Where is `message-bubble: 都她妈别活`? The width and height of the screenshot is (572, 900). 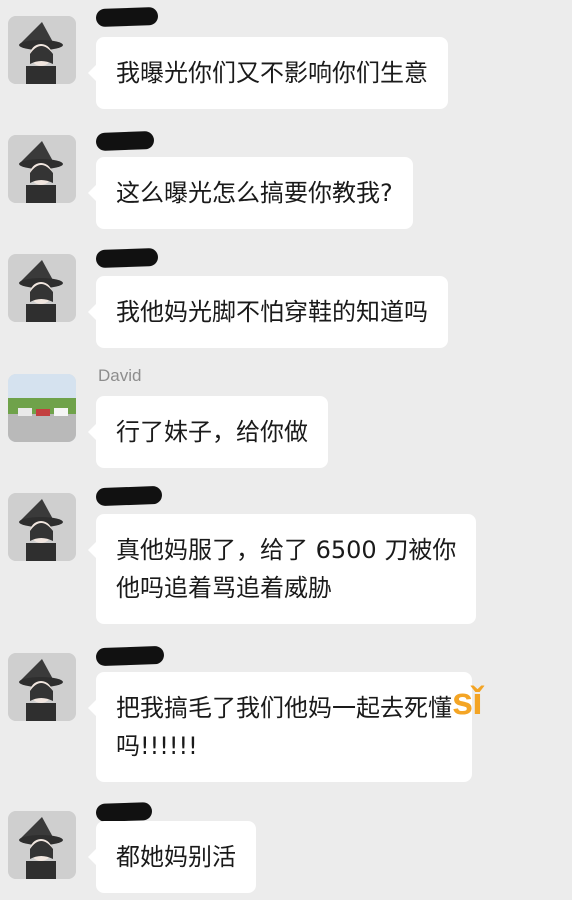 message-bubble: 都她妈别活 is located at coordinates (172, 857).